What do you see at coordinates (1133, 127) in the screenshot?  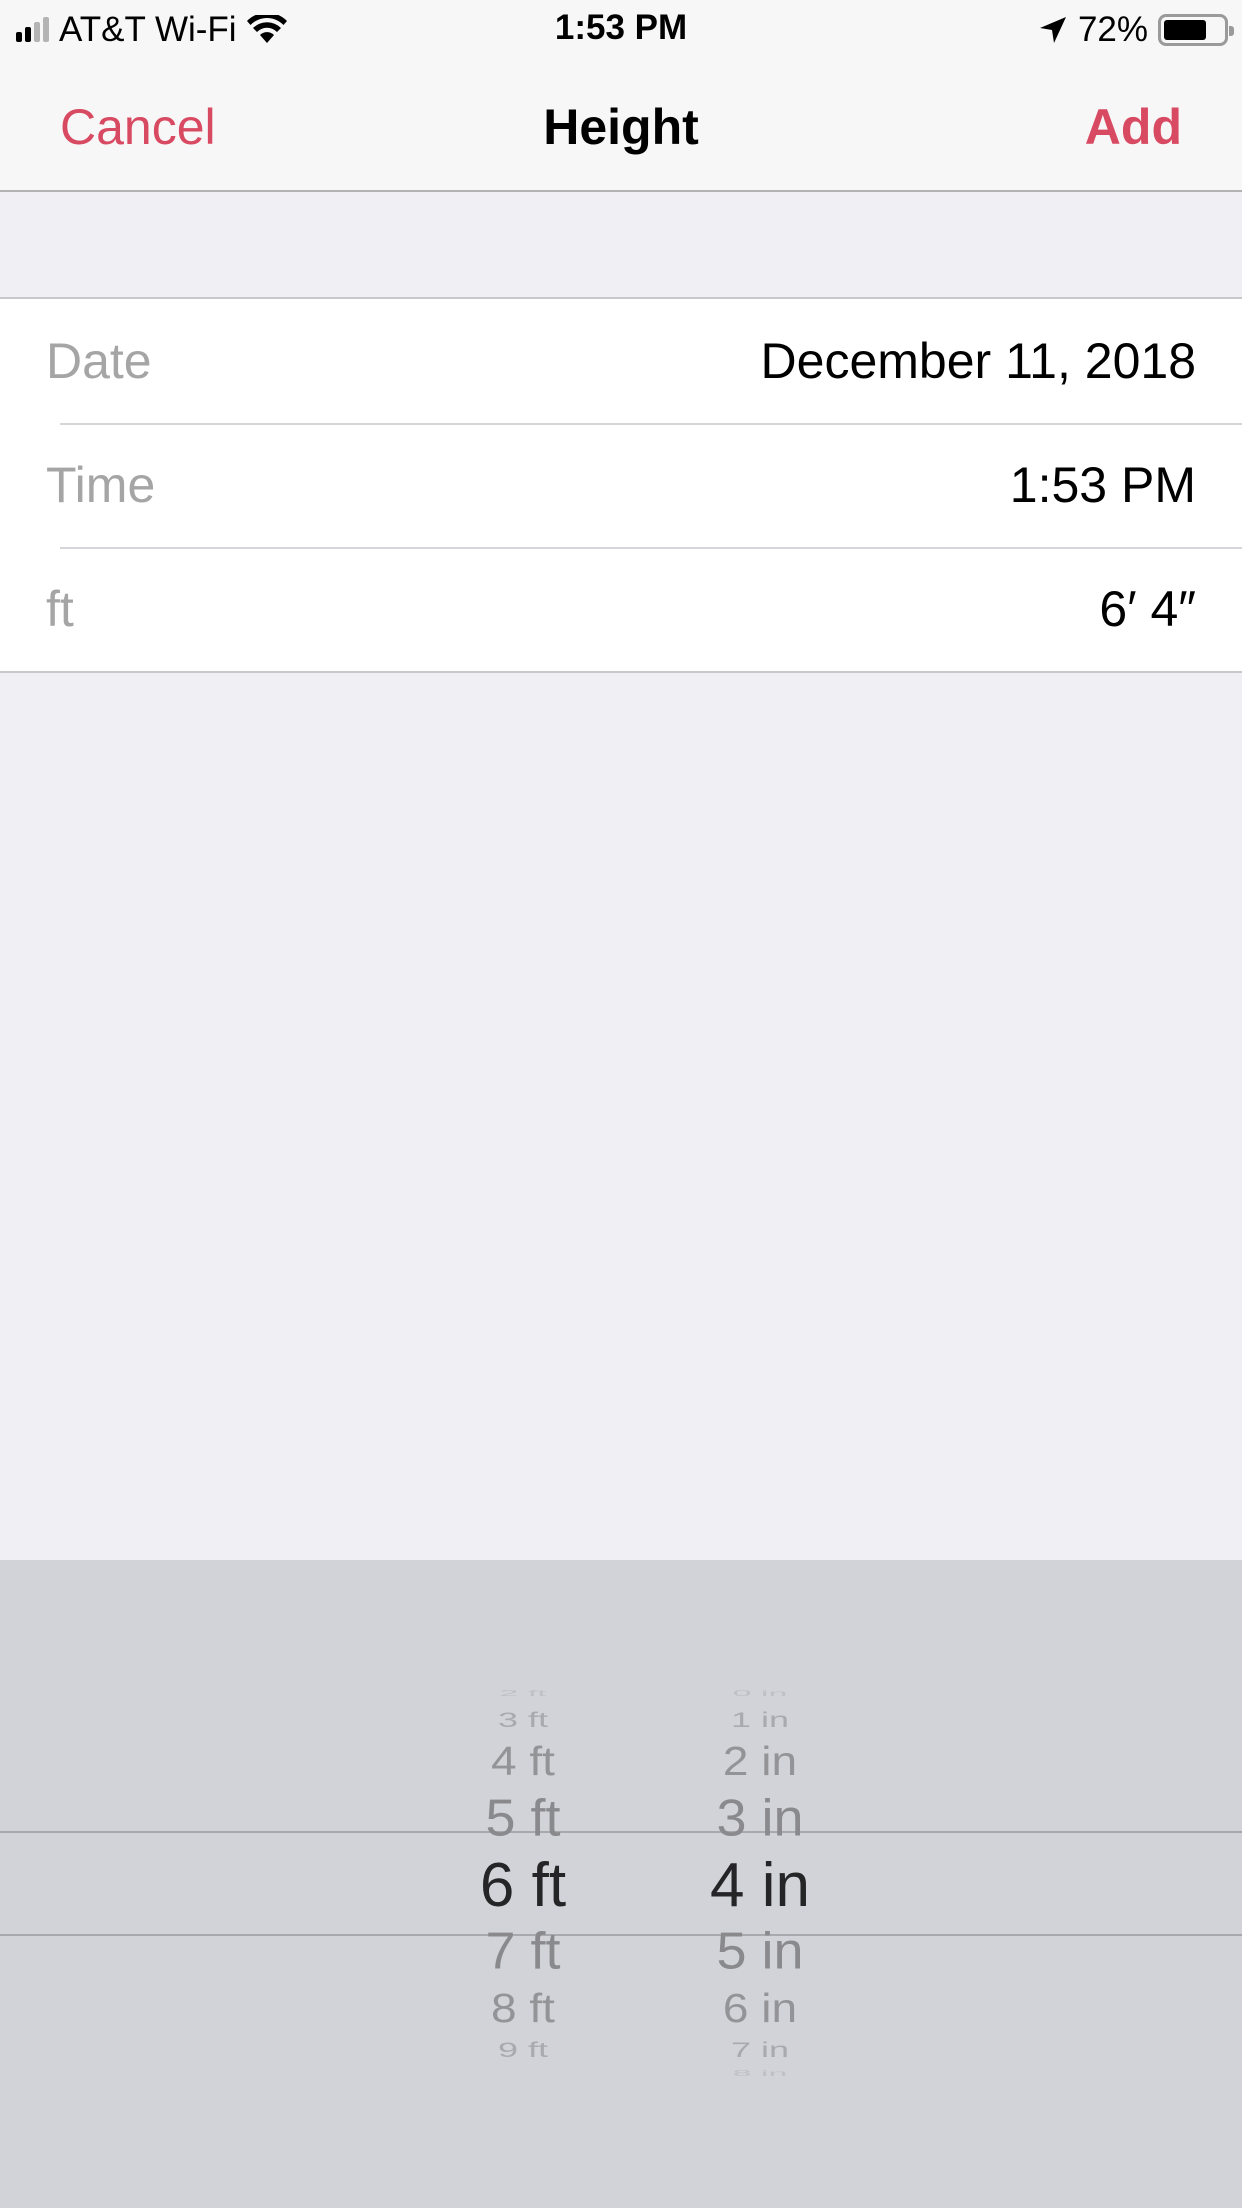 I see `add-button: Add` at bounding box center [1133, 127].